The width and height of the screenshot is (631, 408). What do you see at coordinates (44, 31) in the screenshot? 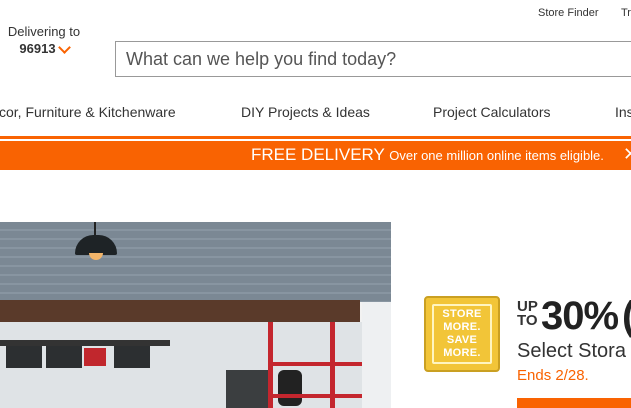
I see `delivering-label: Delivering to` at bounding box center [44, 31].